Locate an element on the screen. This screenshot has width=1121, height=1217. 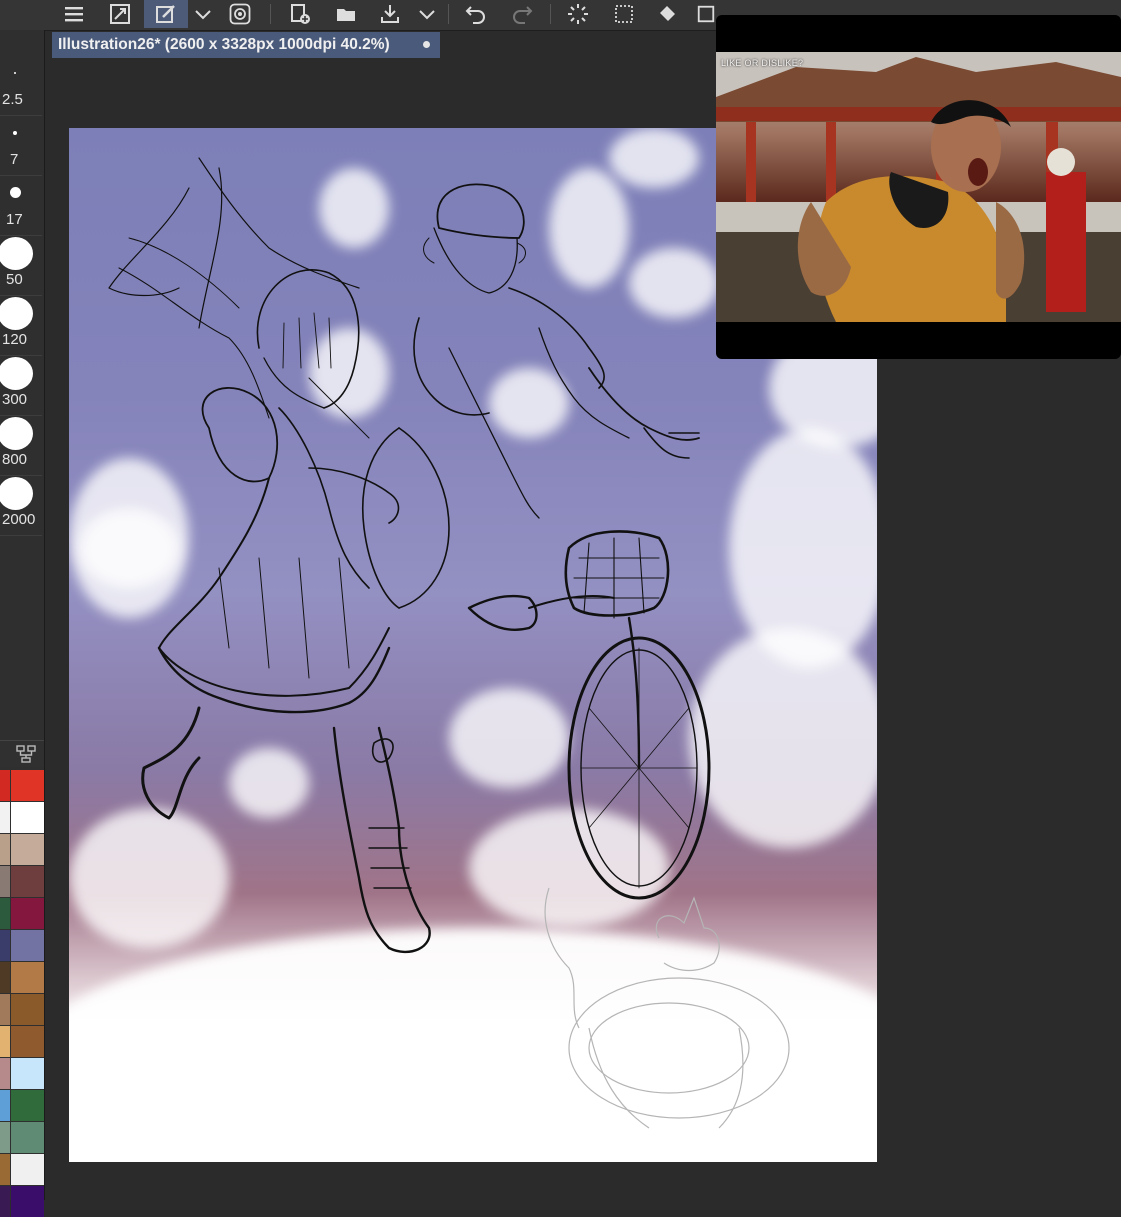
brush-size-item: 800 is located at coordinates (21, 445).